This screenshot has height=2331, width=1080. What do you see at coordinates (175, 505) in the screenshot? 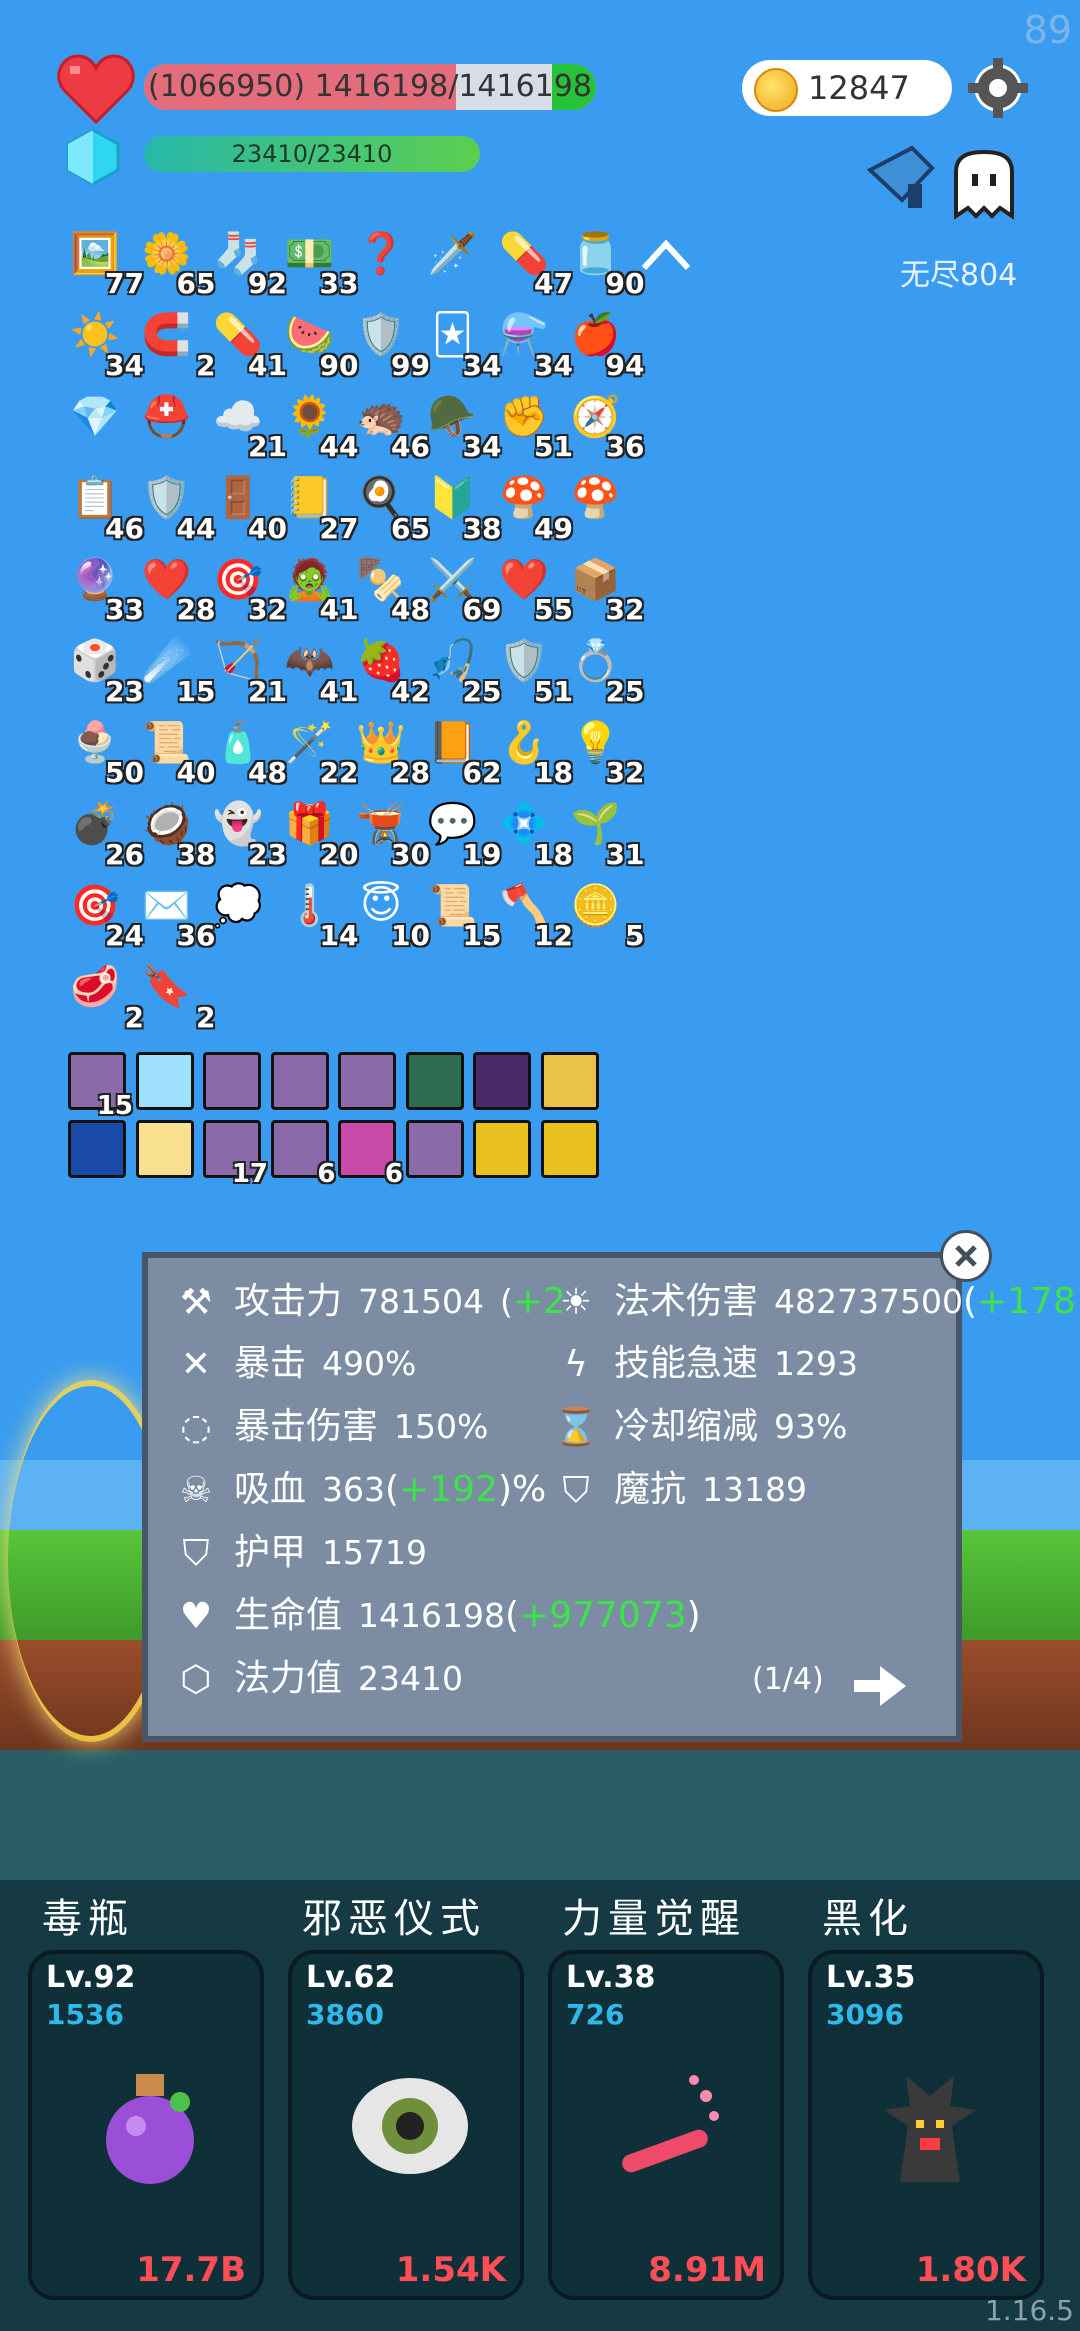
I see `inventory-item: 🛡️ 44` at bounding box center [175, 505].